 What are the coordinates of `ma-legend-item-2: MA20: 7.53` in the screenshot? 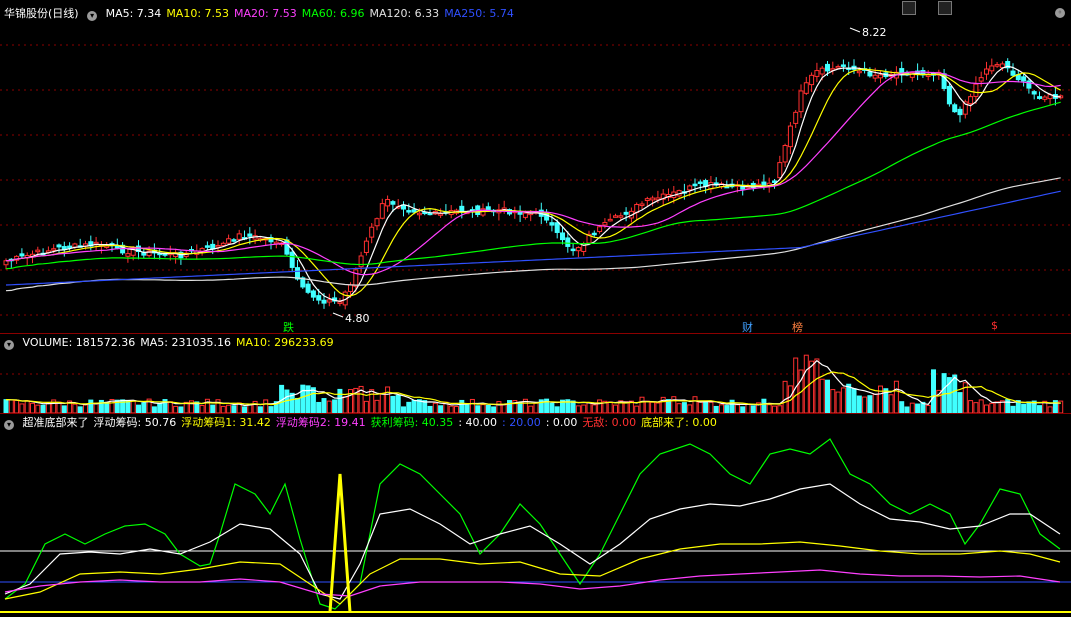 It's located at (265, 13).